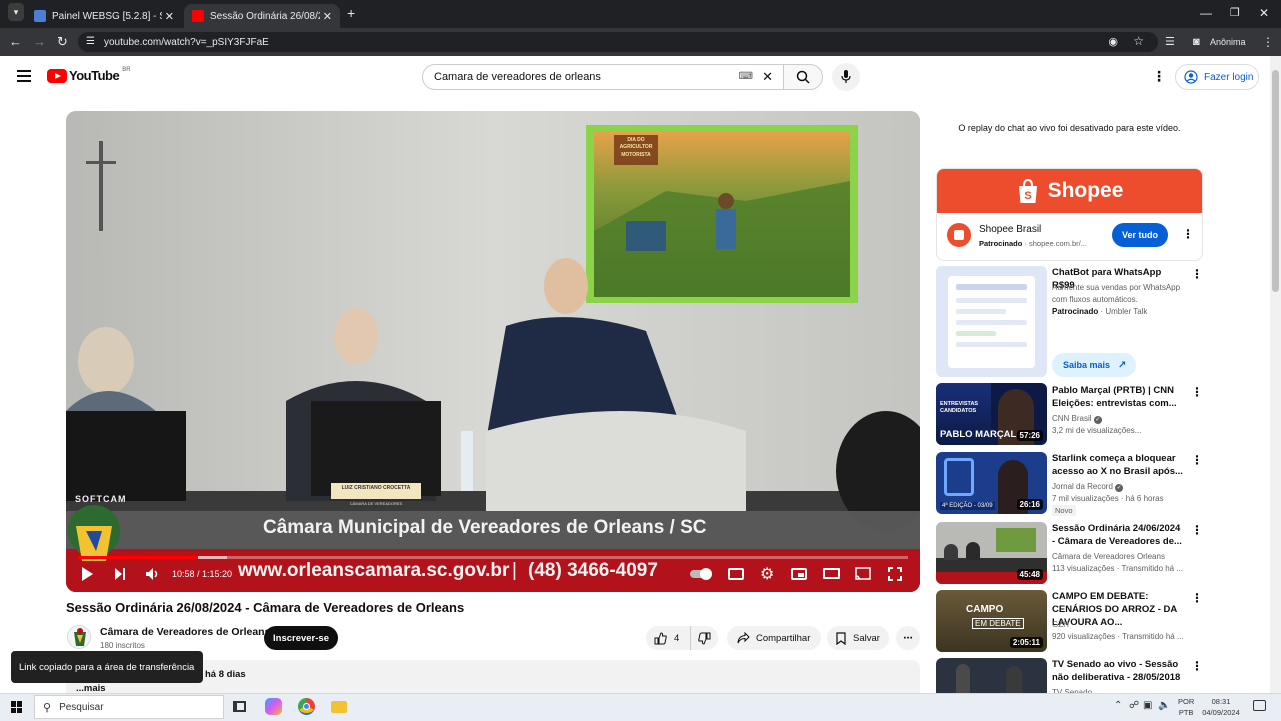 This screenshot has height=721, width=1281. I want to click on dislike-button, so click(704, 638).